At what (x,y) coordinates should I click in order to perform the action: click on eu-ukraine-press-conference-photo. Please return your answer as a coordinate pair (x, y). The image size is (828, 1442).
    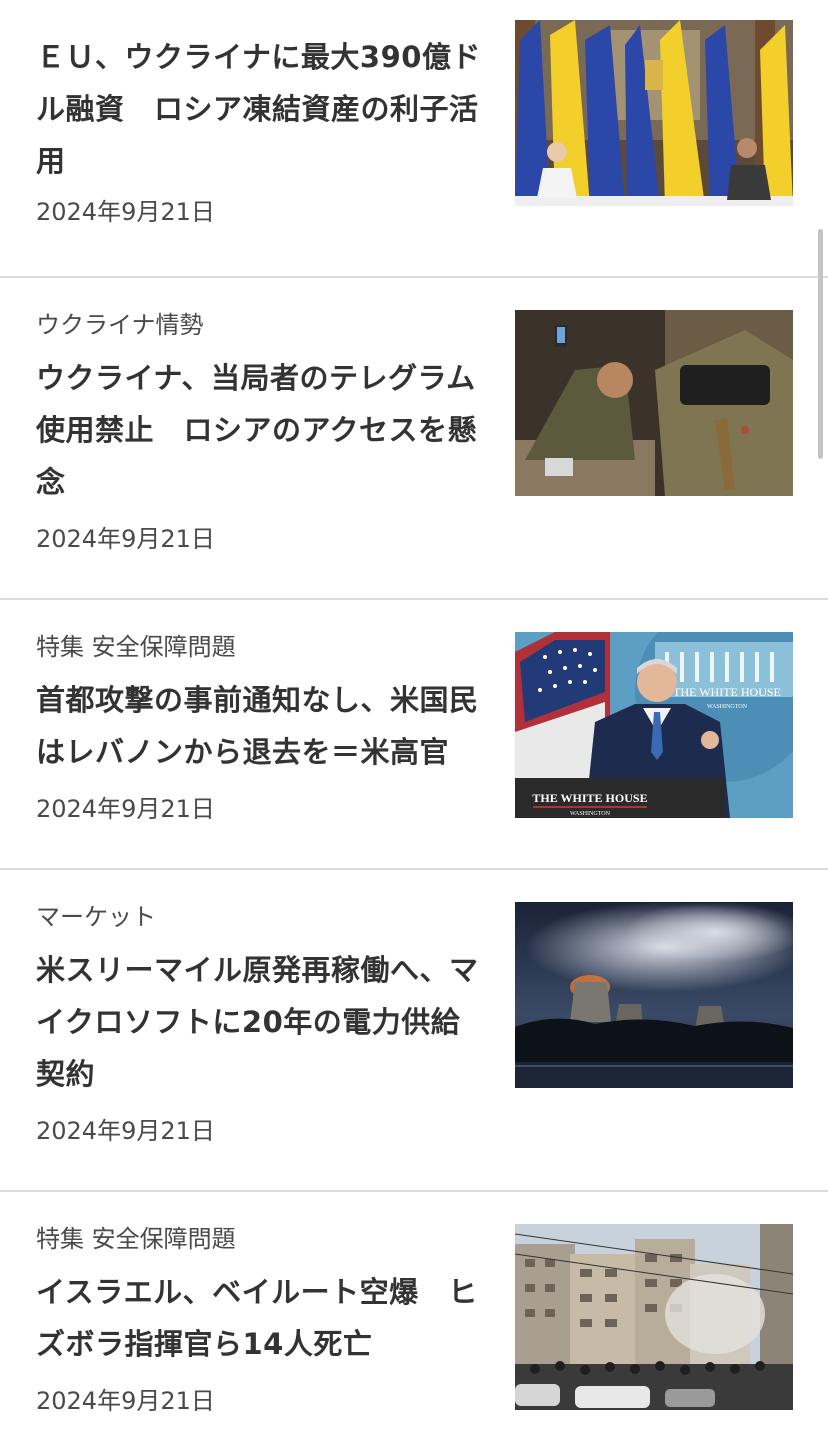
    Looking at the image, I should click on (654, 113).